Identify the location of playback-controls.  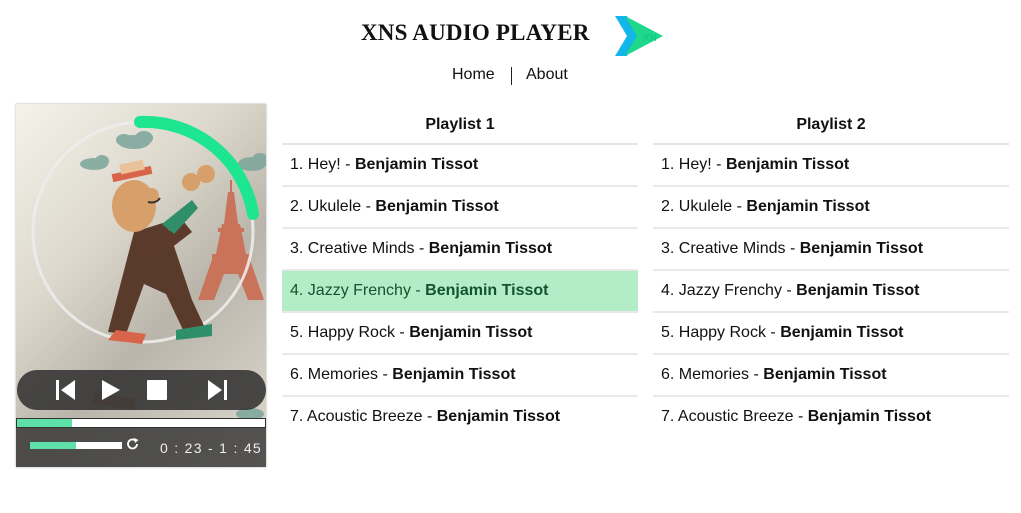
(141, 390).